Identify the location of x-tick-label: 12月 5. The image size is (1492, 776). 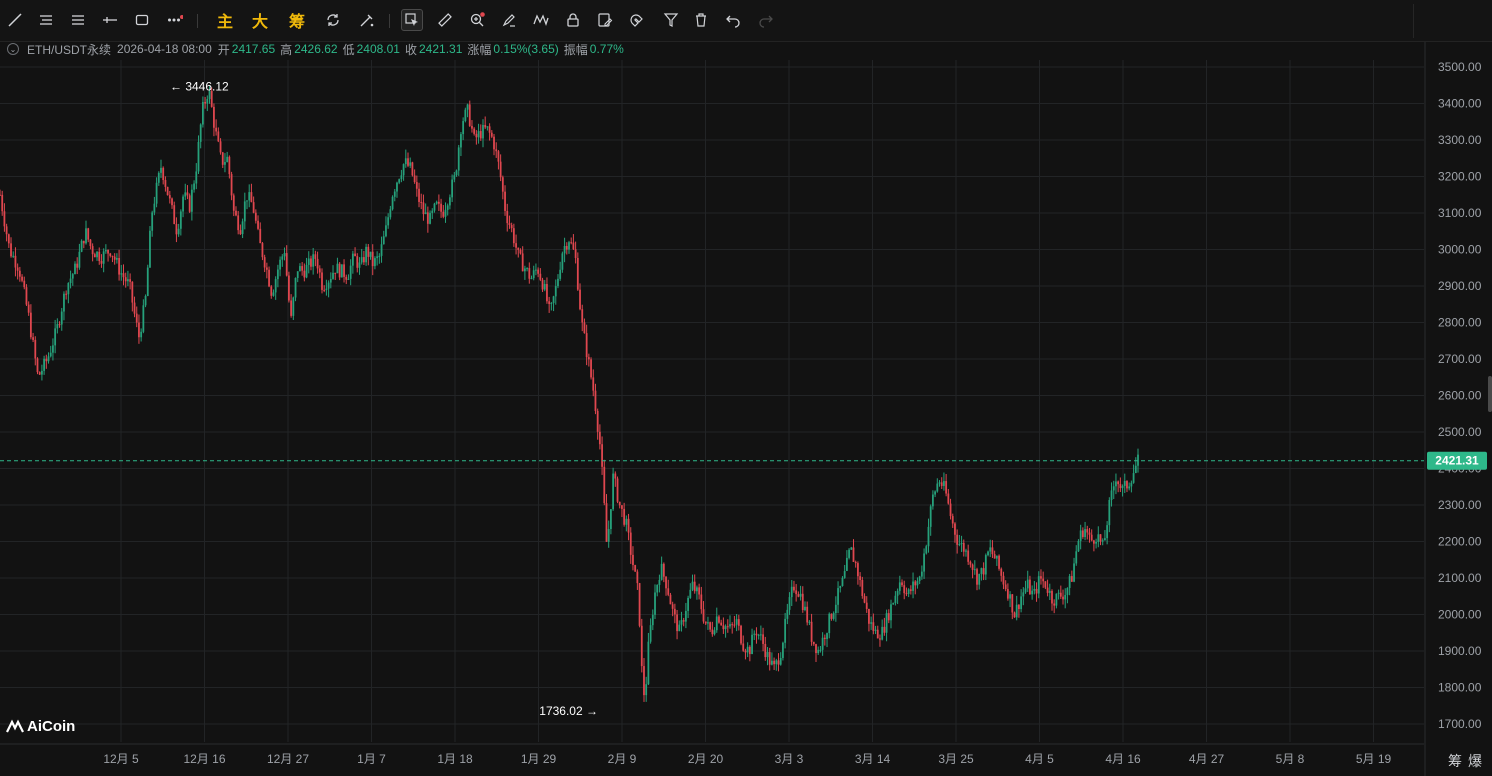
(121, 759).